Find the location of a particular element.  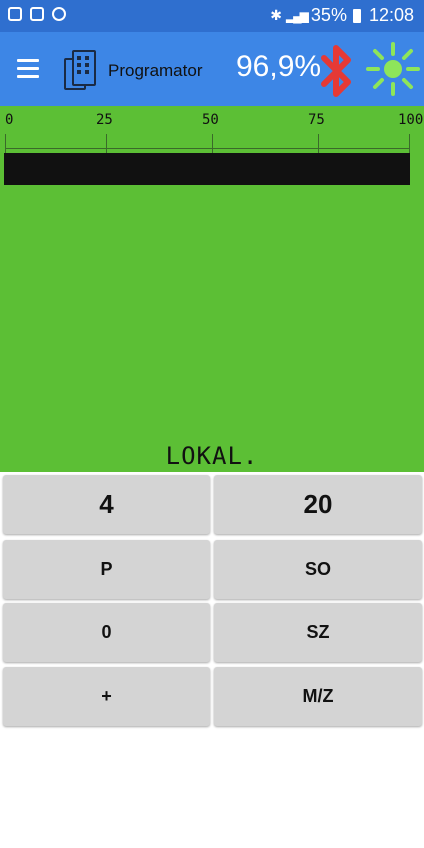

level-bar is located at coordinates (207, 169).